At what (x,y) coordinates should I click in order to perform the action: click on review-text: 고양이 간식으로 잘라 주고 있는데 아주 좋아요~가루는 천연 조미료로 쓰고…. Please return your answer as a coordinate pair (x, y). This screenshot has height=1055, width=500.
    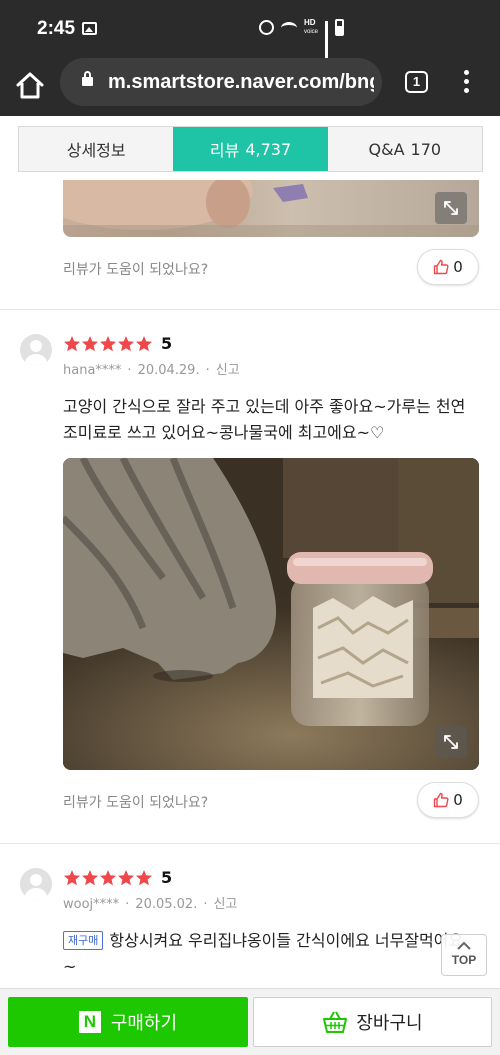
    Looking at the image, I should click on (264, 419).